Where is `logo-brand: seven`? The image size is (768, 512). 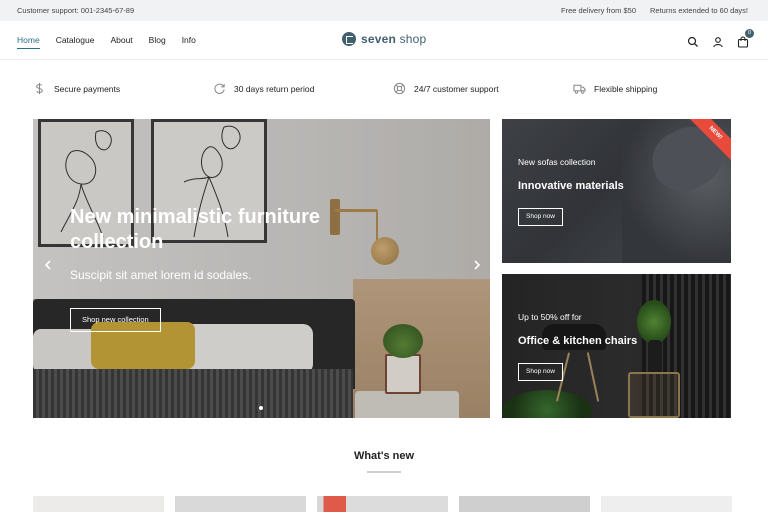
logo-brand: seven is located at coordinates (379, 39).